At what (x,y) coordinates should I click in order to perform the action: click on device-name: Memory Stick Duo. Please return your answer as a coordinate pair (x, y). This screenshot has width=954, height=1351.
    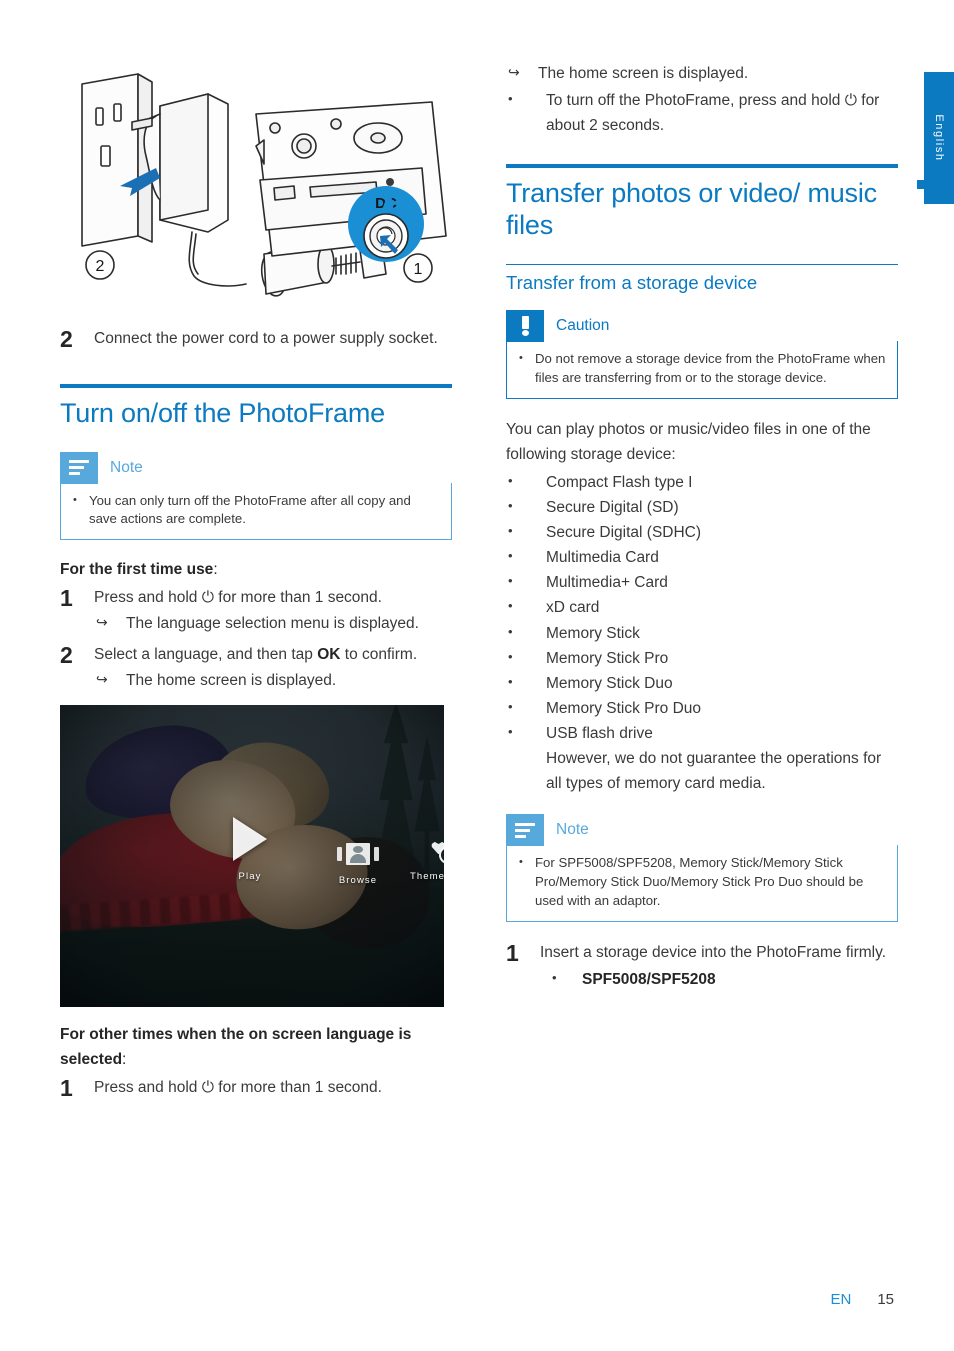
    Looking at the image, I should click on (609, 683).